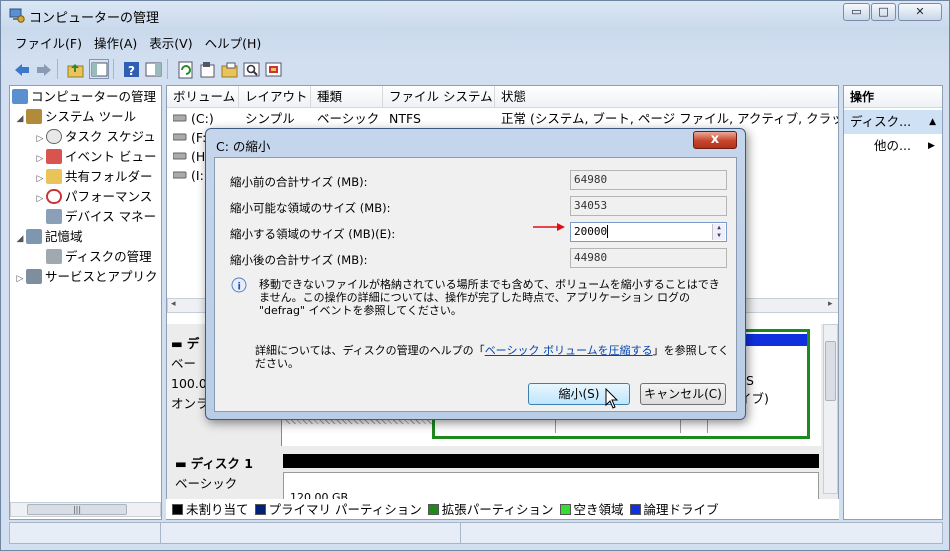  What do you see at coordinates (569, 350) in the screenshot?
I see `help-link: ベーシック ボリュームを圧縮する` at bounding box center [569, 350].